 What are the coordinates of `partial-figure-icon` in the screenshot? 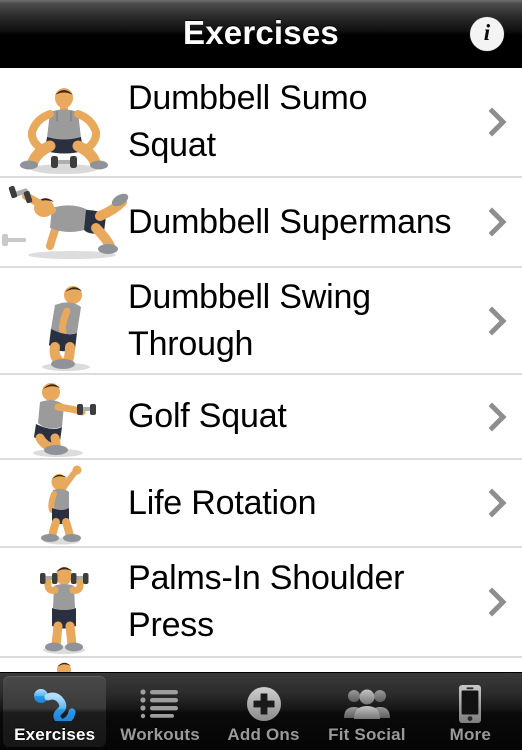 It's located at (64, 667).